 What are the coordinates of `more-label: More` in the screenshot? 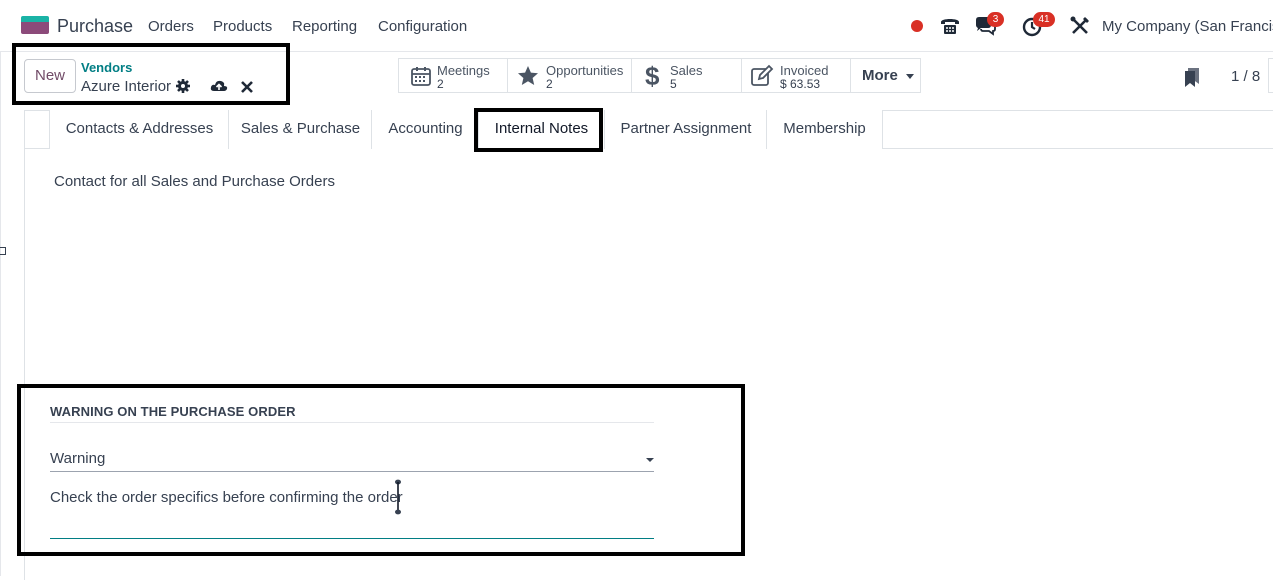 It's located at (880, 75).